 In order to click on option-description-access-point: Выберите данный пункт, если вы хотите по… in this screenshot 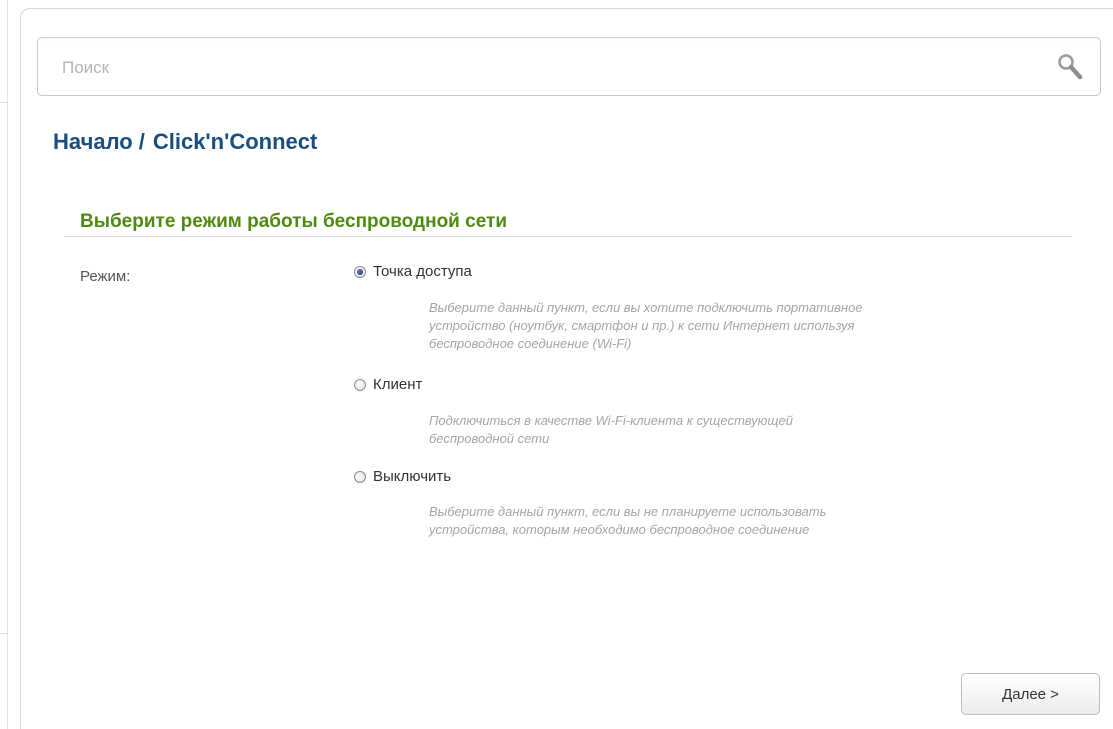, I will do `click(729, 326)`.